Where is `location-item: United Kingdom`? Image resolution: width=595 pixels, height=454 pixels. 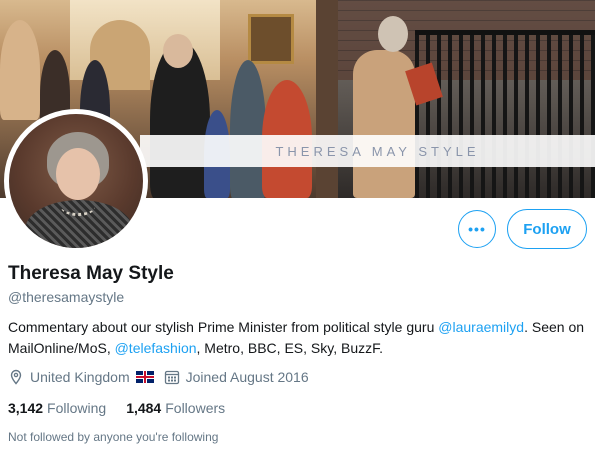 location-item: United Kingdom is located at coordinates (81, 377).